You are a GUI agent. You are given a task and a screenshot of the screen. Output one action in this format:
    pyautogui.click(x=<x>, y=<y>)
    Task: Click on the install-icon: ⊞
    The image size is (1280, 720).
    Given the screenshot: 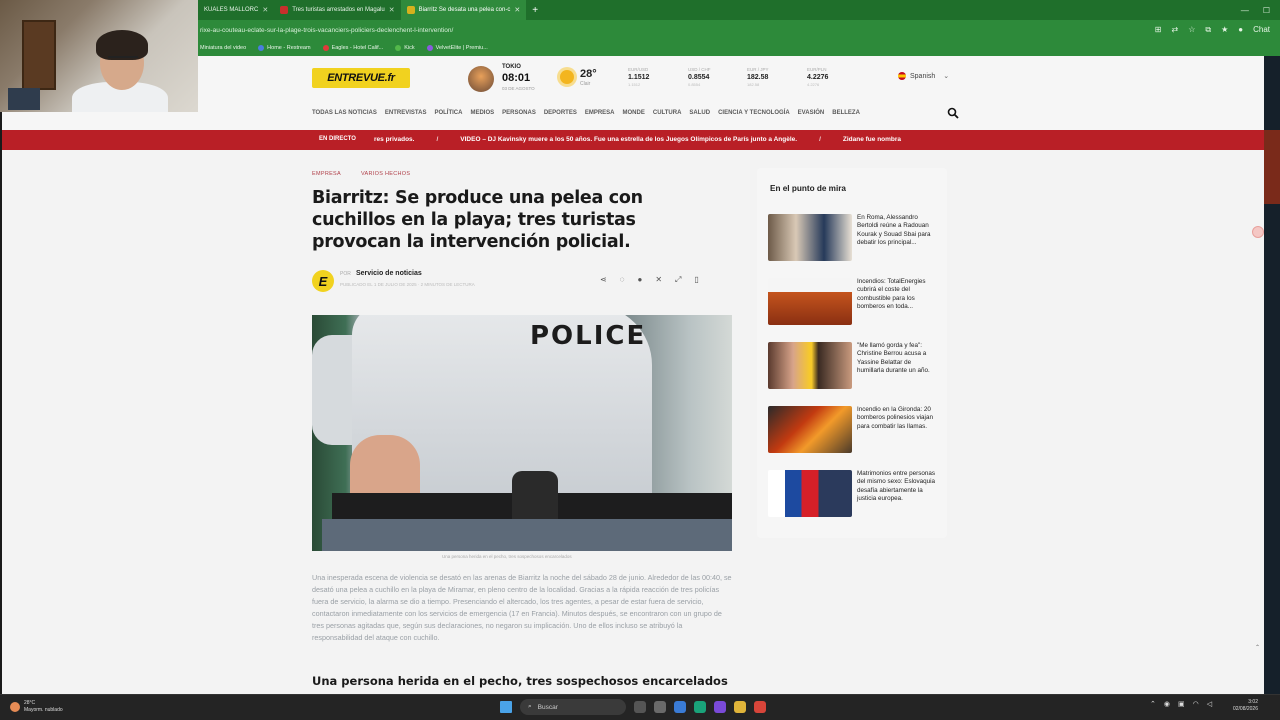 What is the action you would take?
    pyautogui.click(x=1158, y=30)
    